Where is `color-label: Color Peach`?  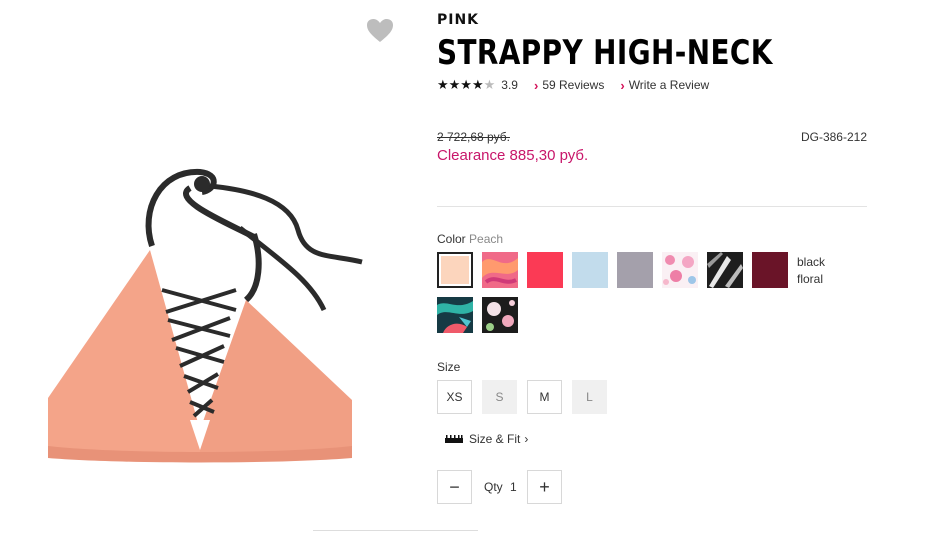 color-label: Color Peach is located at coordinates (470, 239).